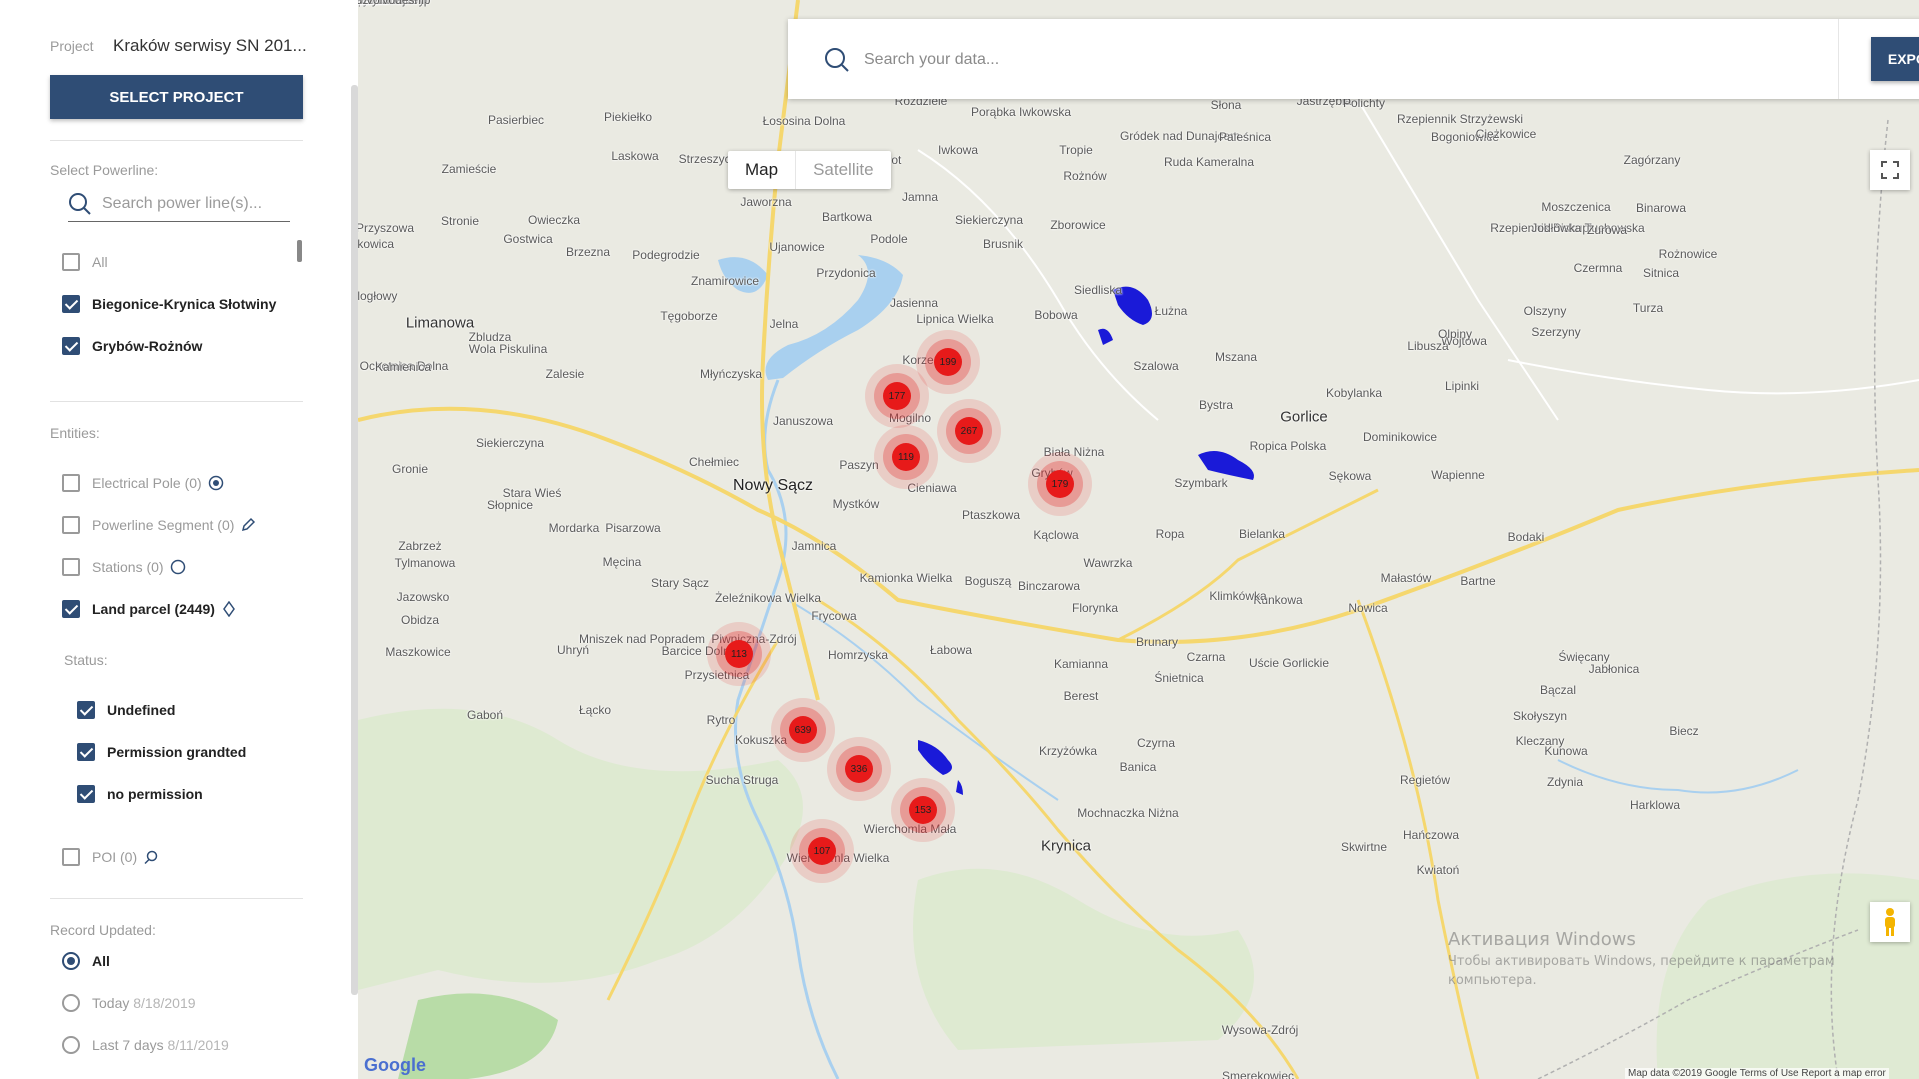  What do you see at coordinates (159, 525) in the screenshot?
I see `entity-powerline-segment: Powerline Segment (0)` at bounding box center [159, 525].